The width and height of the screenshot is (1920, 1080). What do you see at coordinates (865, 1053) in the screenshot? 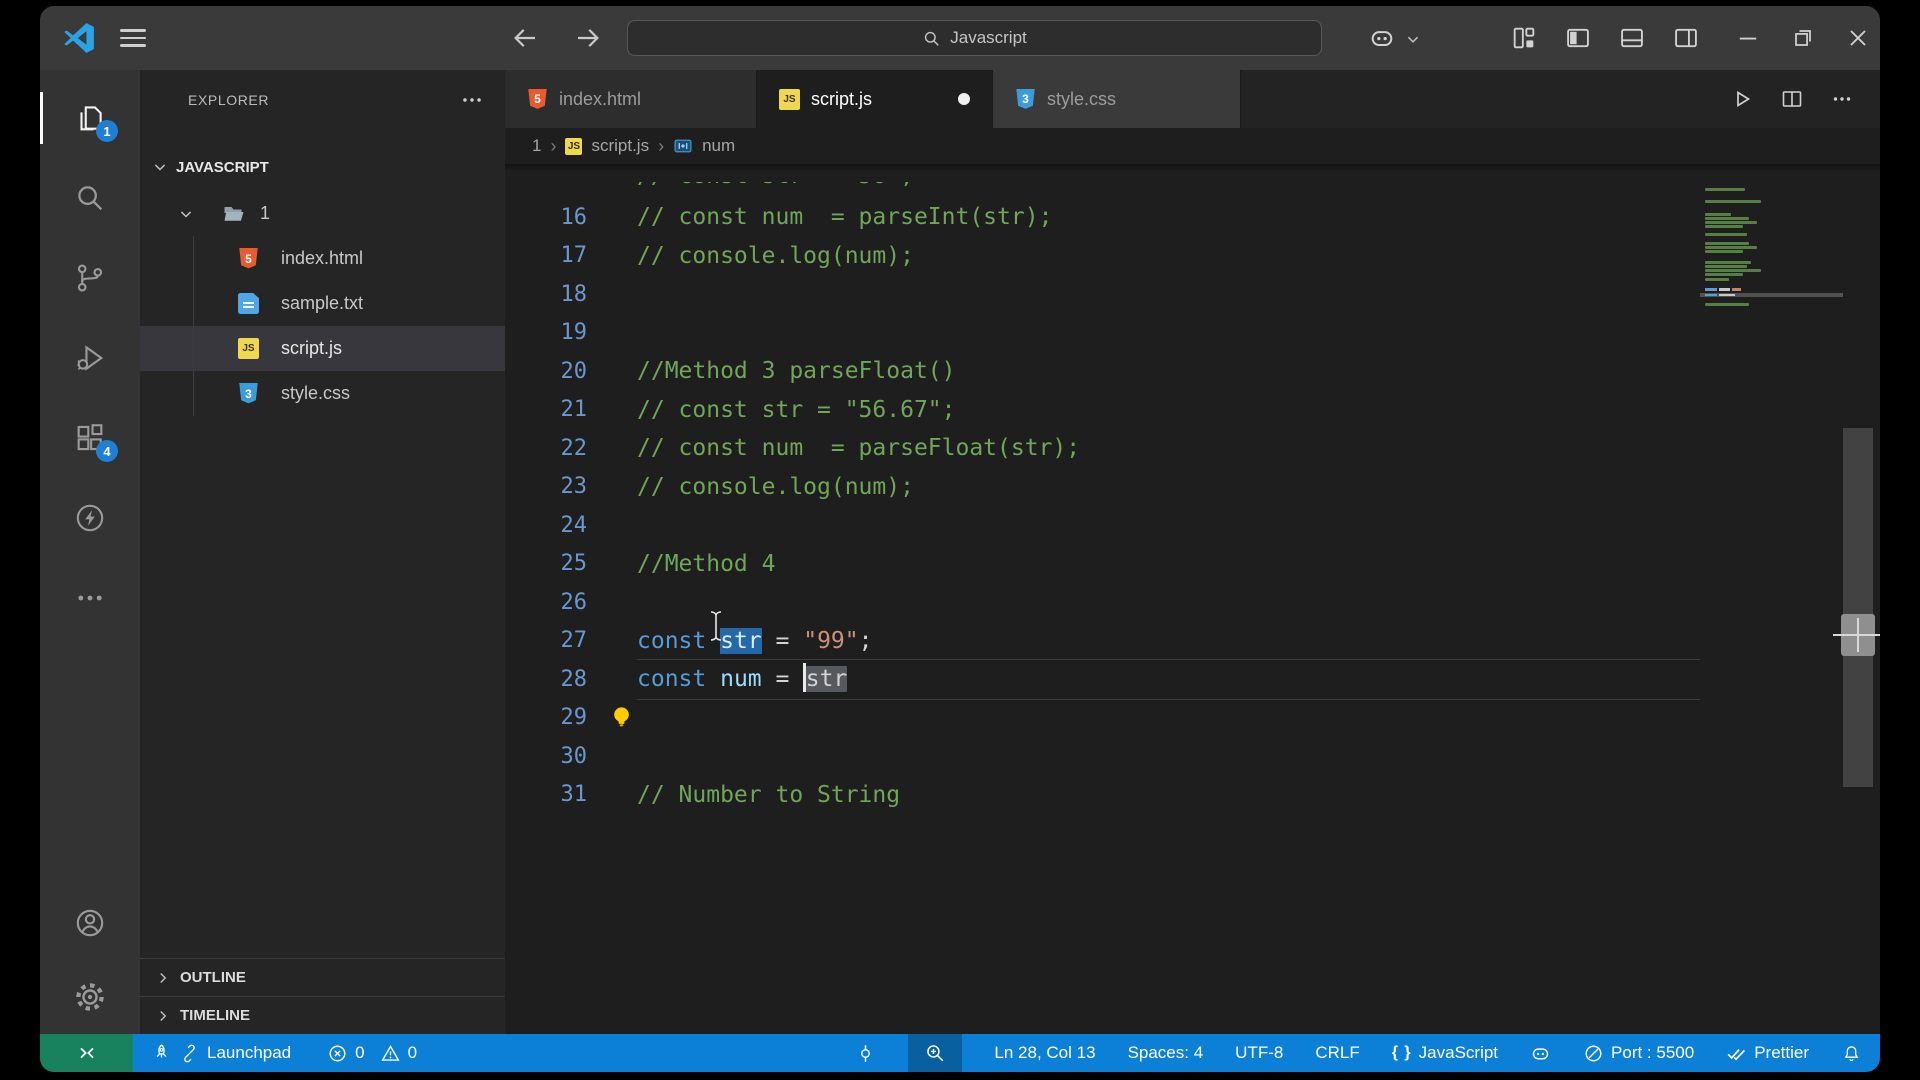
I see `screencast-item` at bounding box center [865, 1053].